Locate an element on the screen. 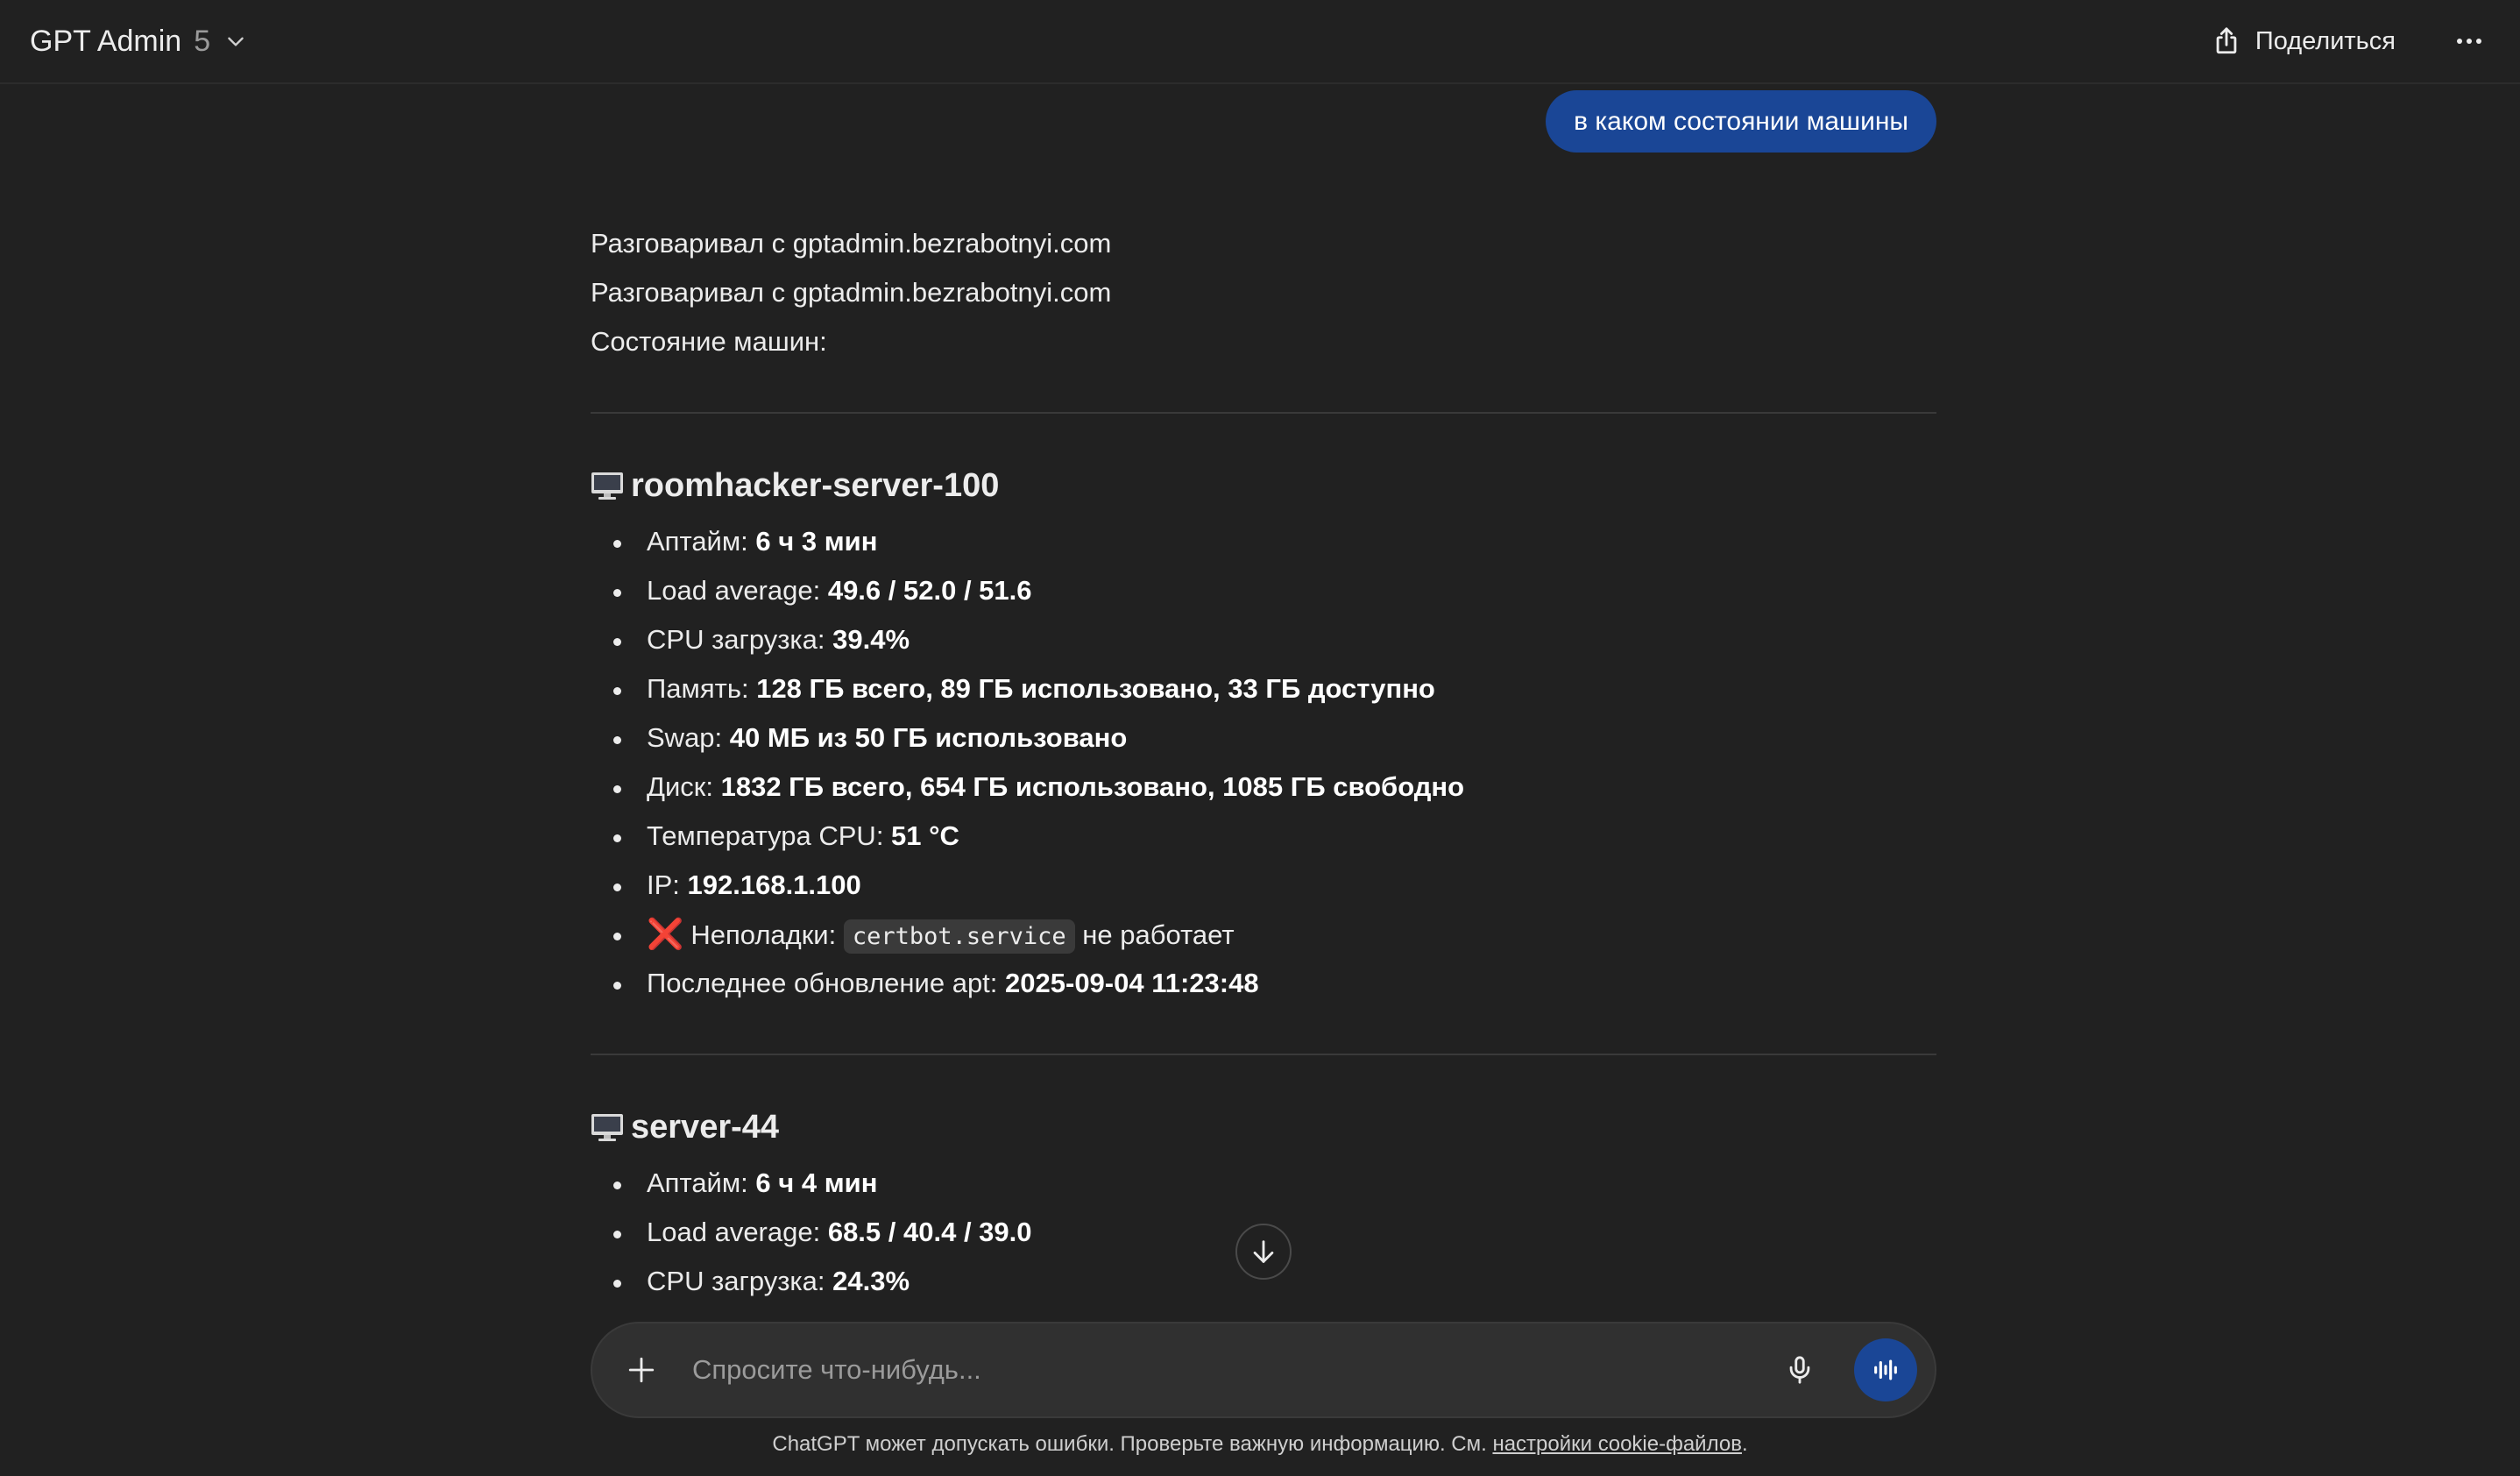  stat-label: Swap: is located at coordinates (688, 738).